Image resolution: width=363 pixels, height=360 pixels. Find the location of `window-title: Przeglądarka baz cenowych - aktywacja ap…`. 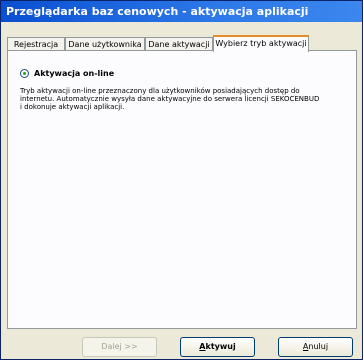

window-title: Przeglądarka baz cenowych - aktywacja ap… is located at coordinates (181, 11).